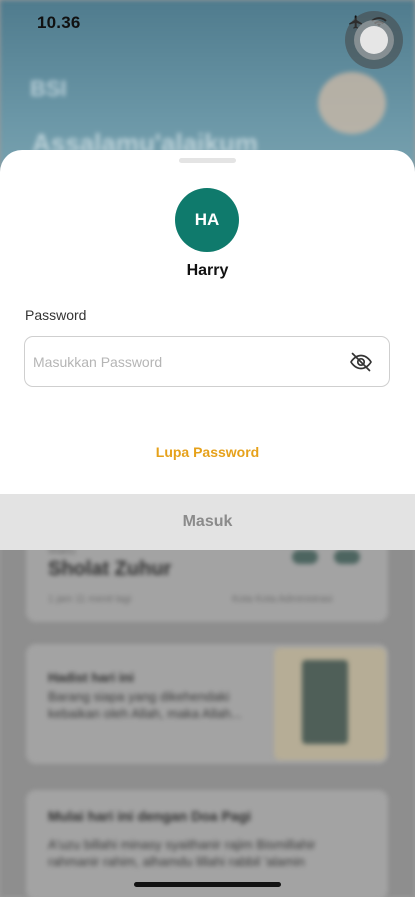  I want to click on assistive-touch-core, so click(374, 40).